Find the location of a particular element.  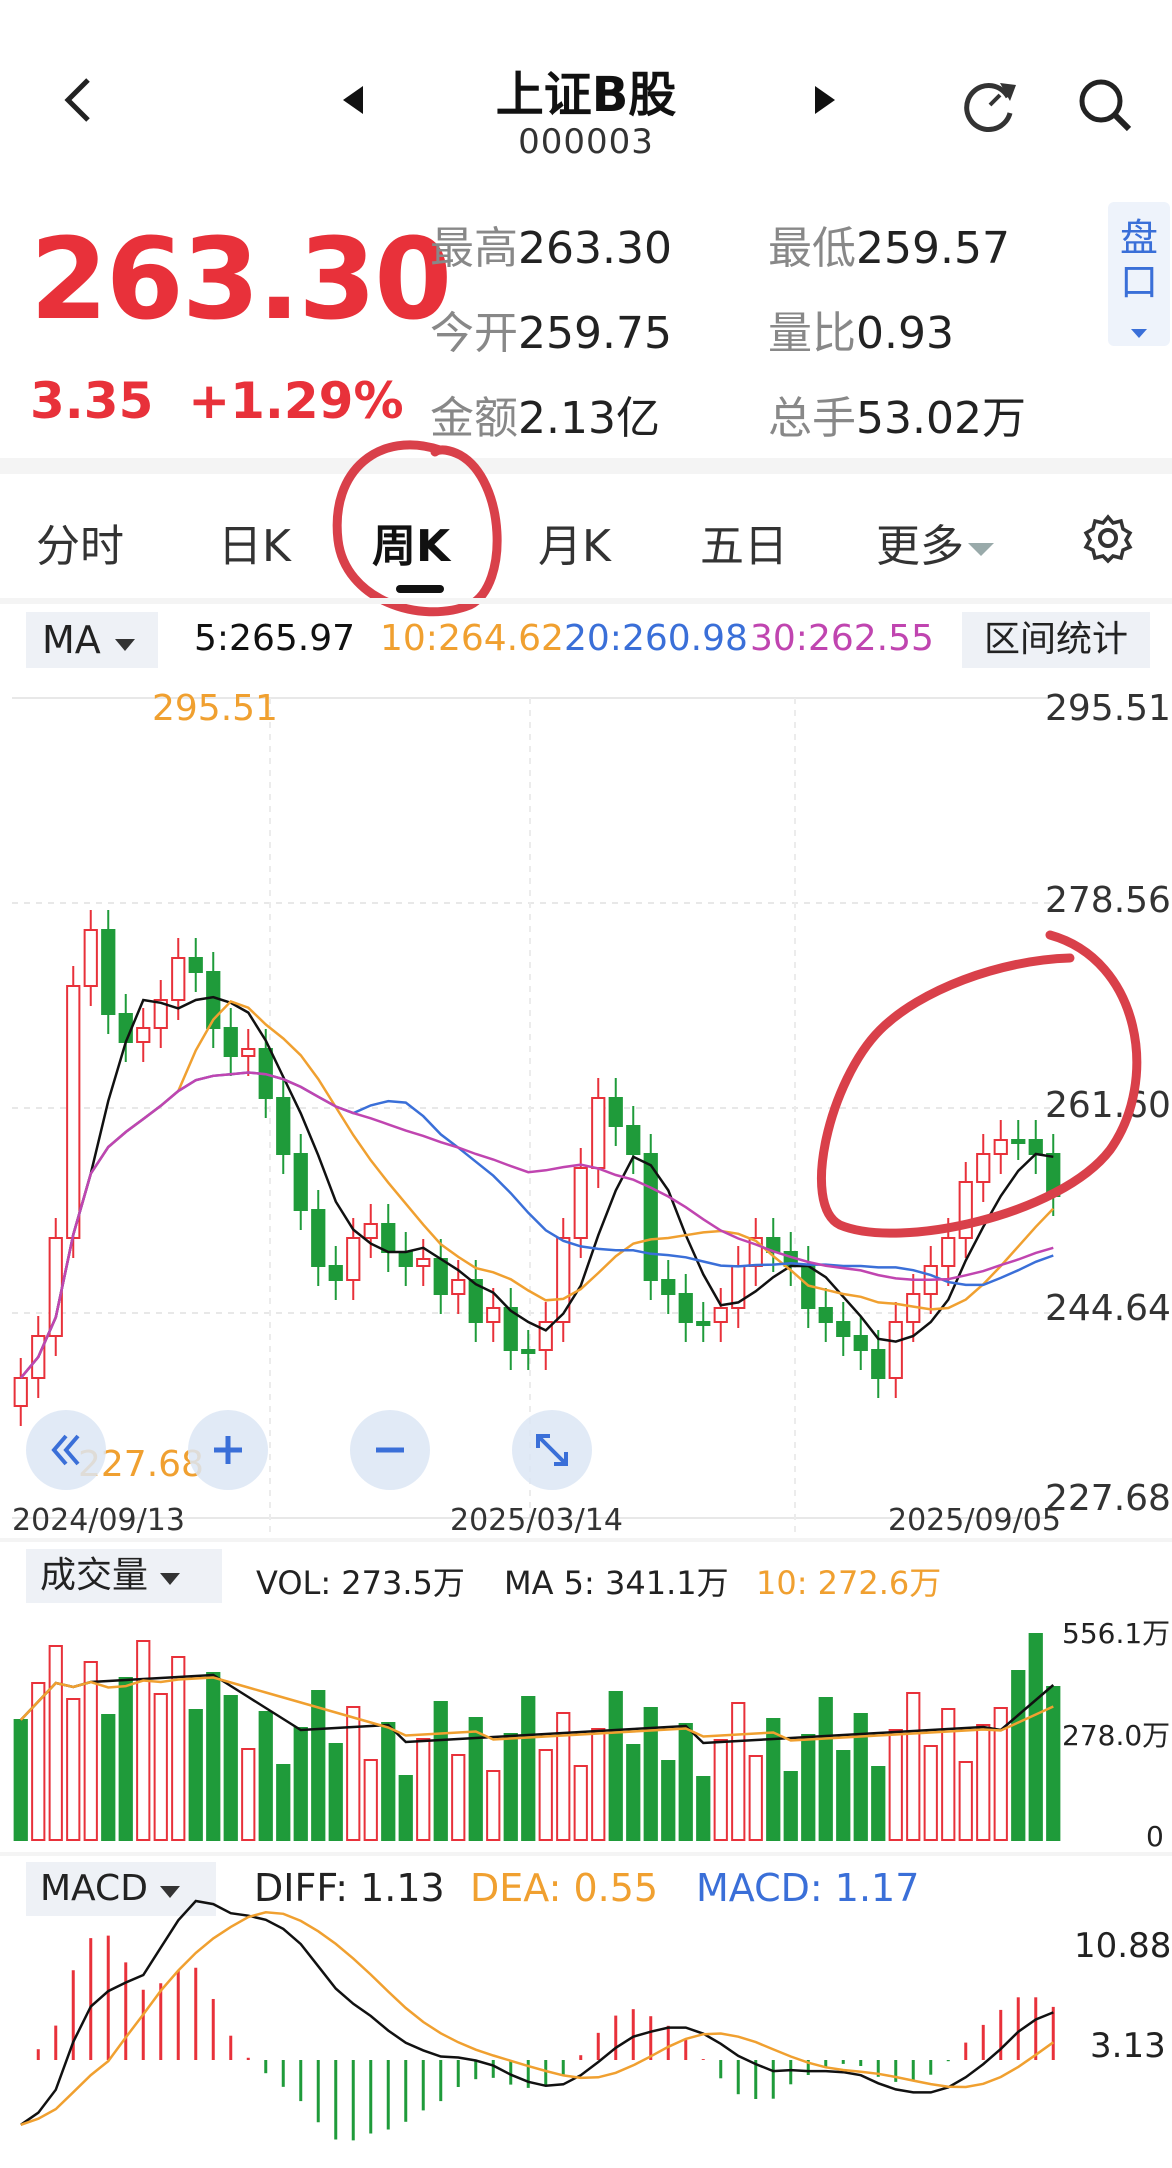

minus-icon is located at coordinates (390, 1450).